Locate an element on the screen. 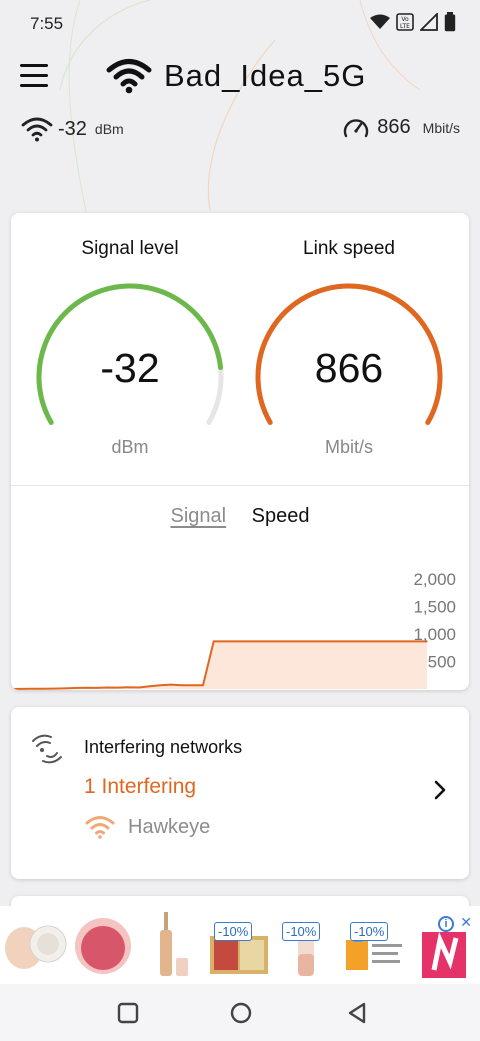 The image size is (480, 1041). interfering-count: 1 Interfering is located at coordinates (140, 786).